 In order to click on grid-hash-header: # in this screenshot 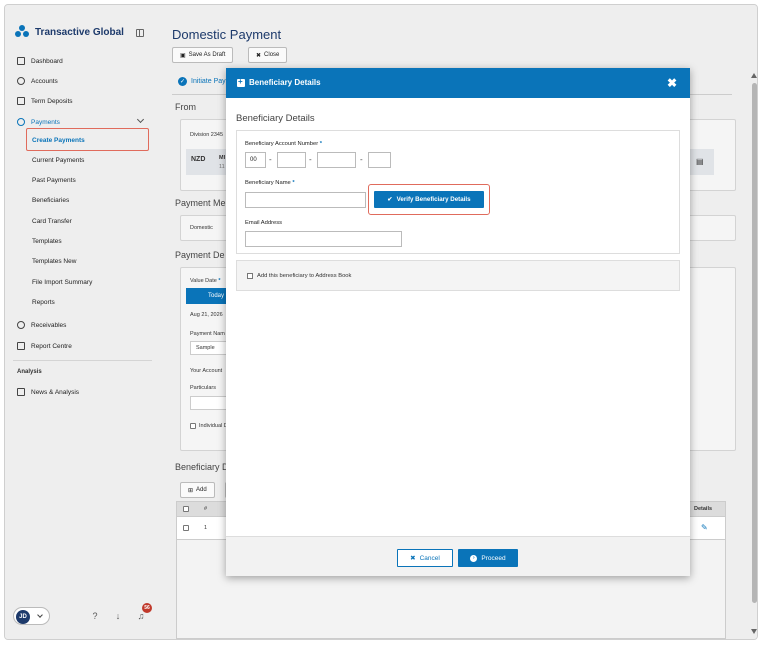, I will do `click(206, 509)`.